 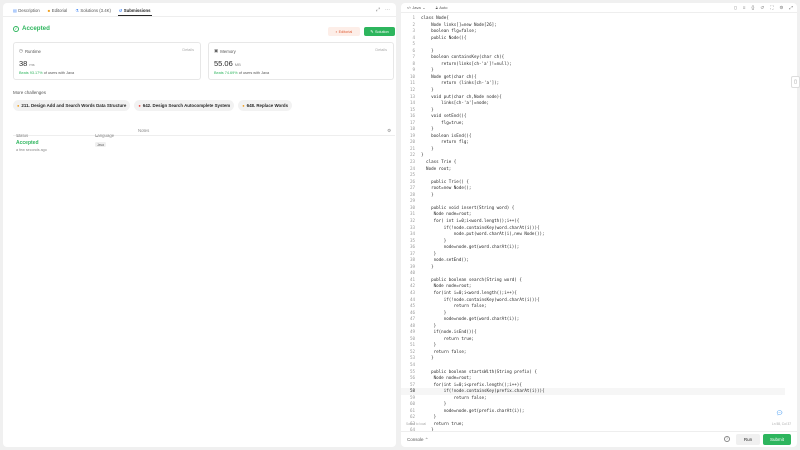 I want to click on saved-status: Saved to local, so click(x=416, y=424).